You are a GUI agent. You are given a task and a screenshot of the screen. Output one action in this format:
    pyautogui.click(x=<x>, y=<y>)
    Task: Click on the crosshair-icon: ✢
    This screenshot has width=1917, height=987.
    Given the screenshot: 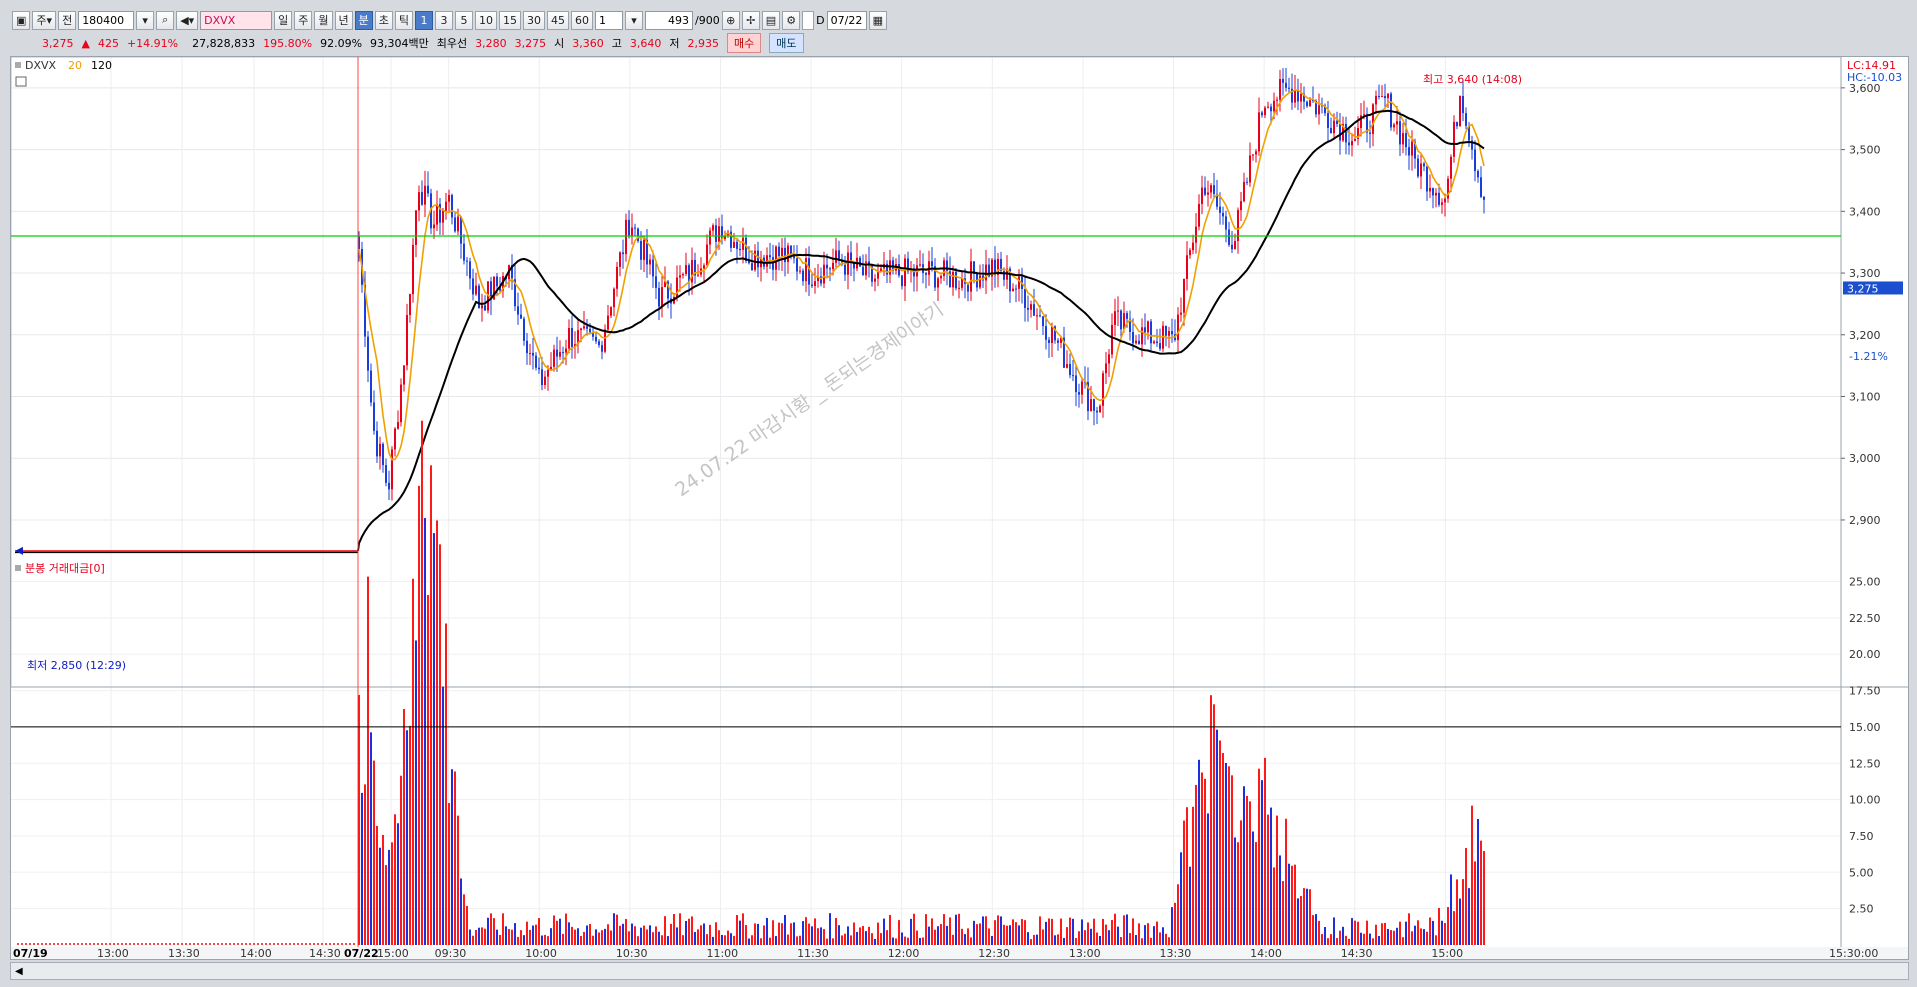 What is the action you would take?
    pyautogui.click(x=750, y=20)
    